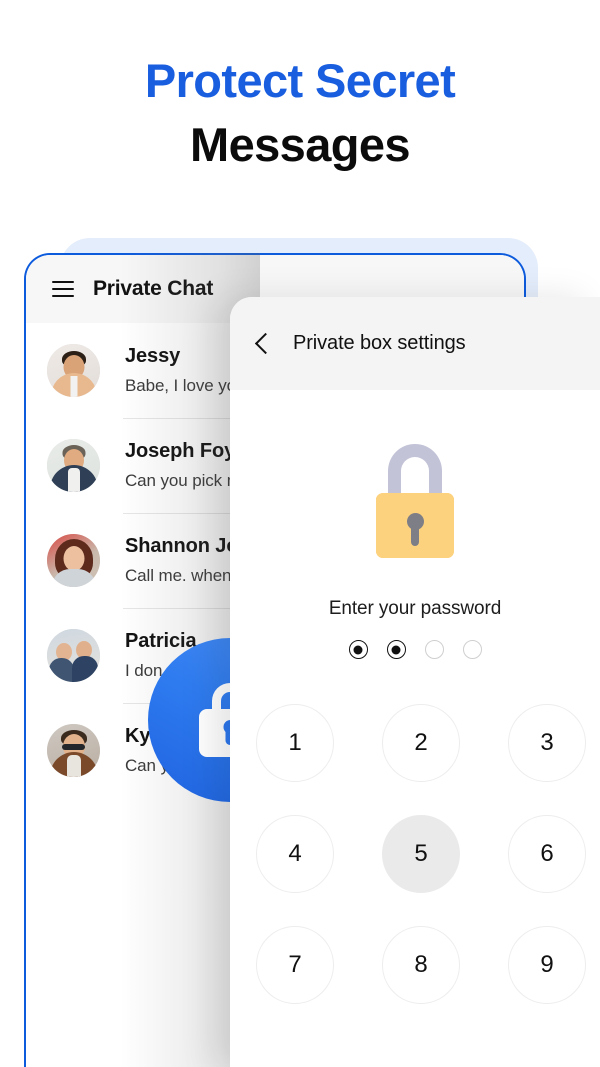 The height and width of the screenshot is (1067, 600). Describe the element at coordinates (63, 289) in the screenshot. I see `hamburger-menu-icon` at that location.